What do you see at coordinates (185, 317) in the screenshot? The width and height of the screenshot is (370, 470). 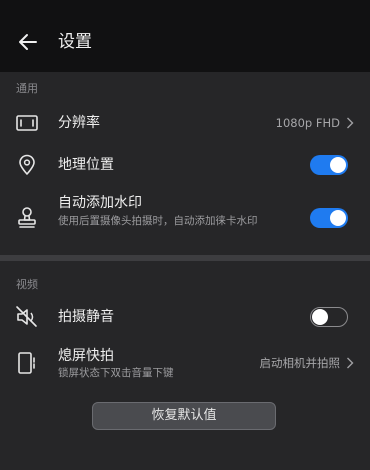 I see `setting-row-mute-shutter: 拍摄静音` at bounding box center [185, 317].